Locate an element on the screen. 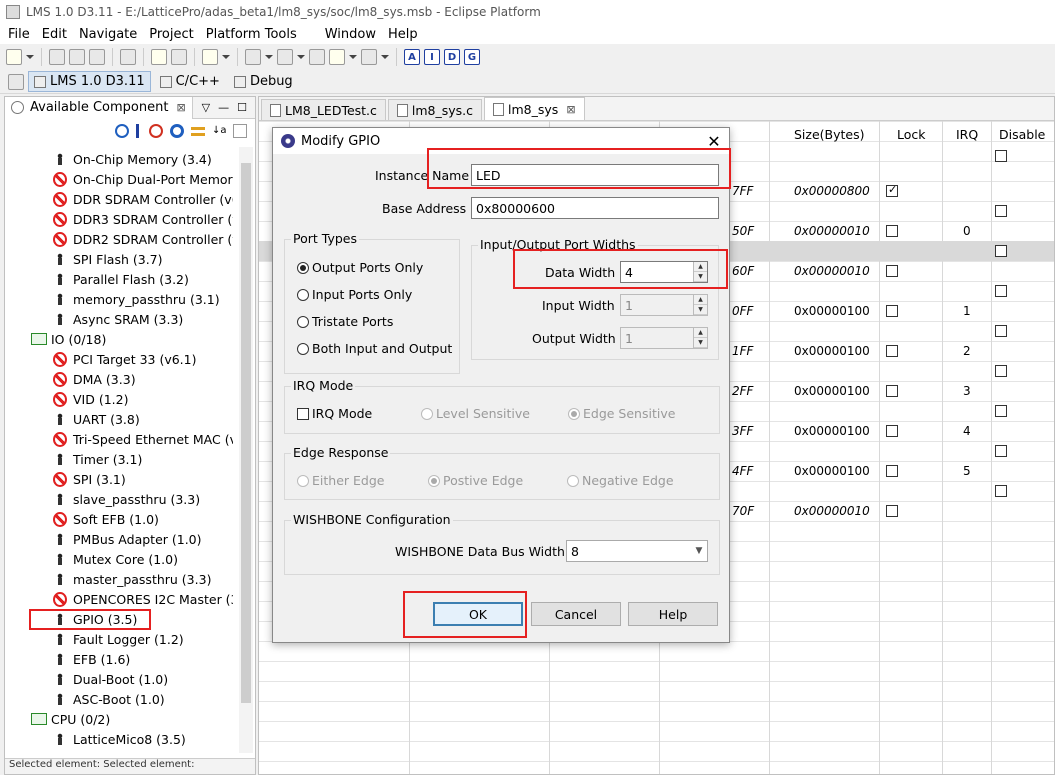 The width and height of the screenshot is (1055, 775). column-header-lock: Lock is located at coordinates (911, 134).